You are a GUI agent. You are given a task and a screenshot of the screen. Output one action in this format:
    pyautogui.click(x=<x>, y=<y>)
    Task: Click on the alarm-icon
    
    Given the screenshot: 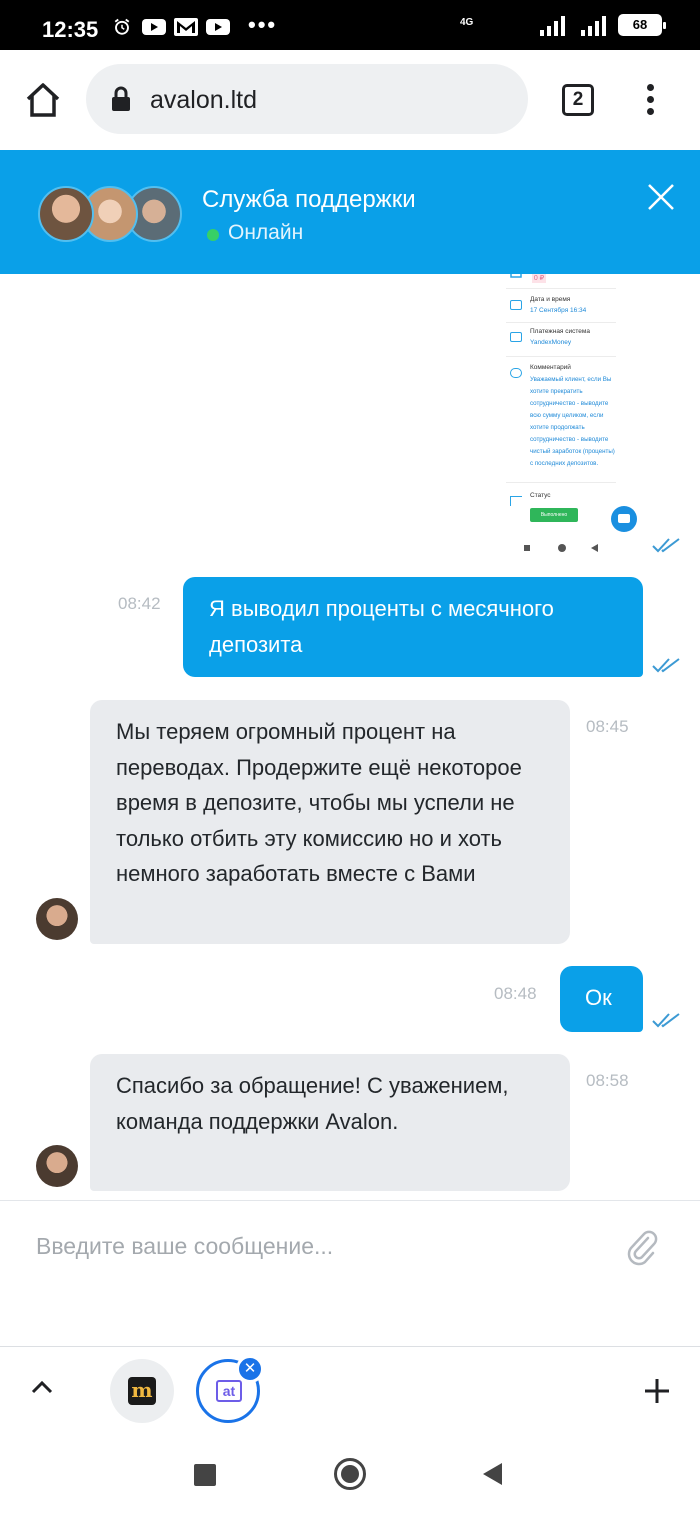 What is the action you would take?
    pyautogui.click(x=122, y=26)
    